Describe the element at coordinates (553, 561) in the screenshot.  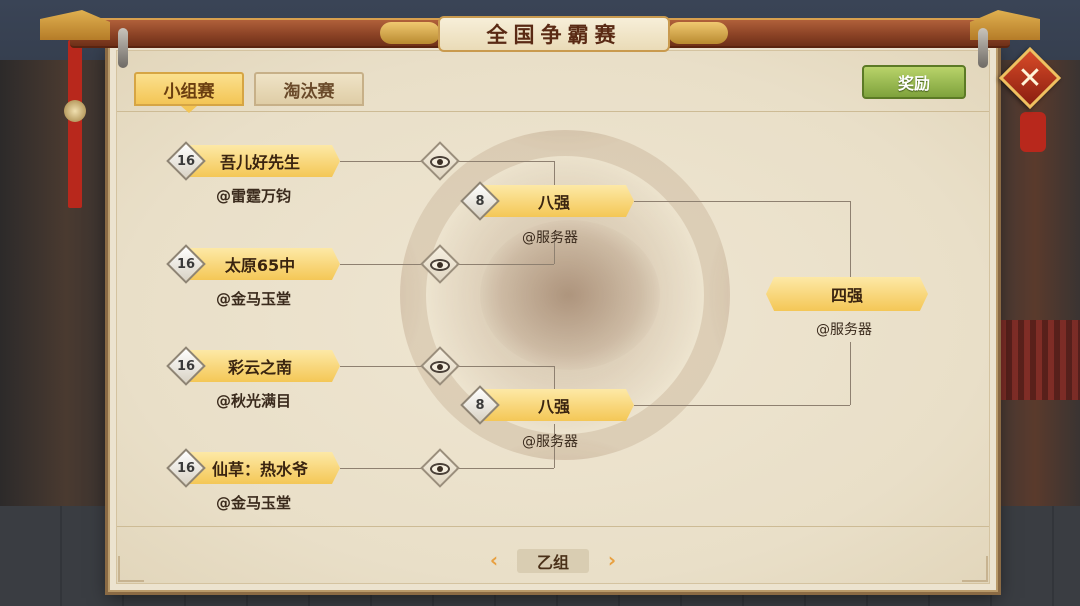
I see `group-label: 乙组` at that location.